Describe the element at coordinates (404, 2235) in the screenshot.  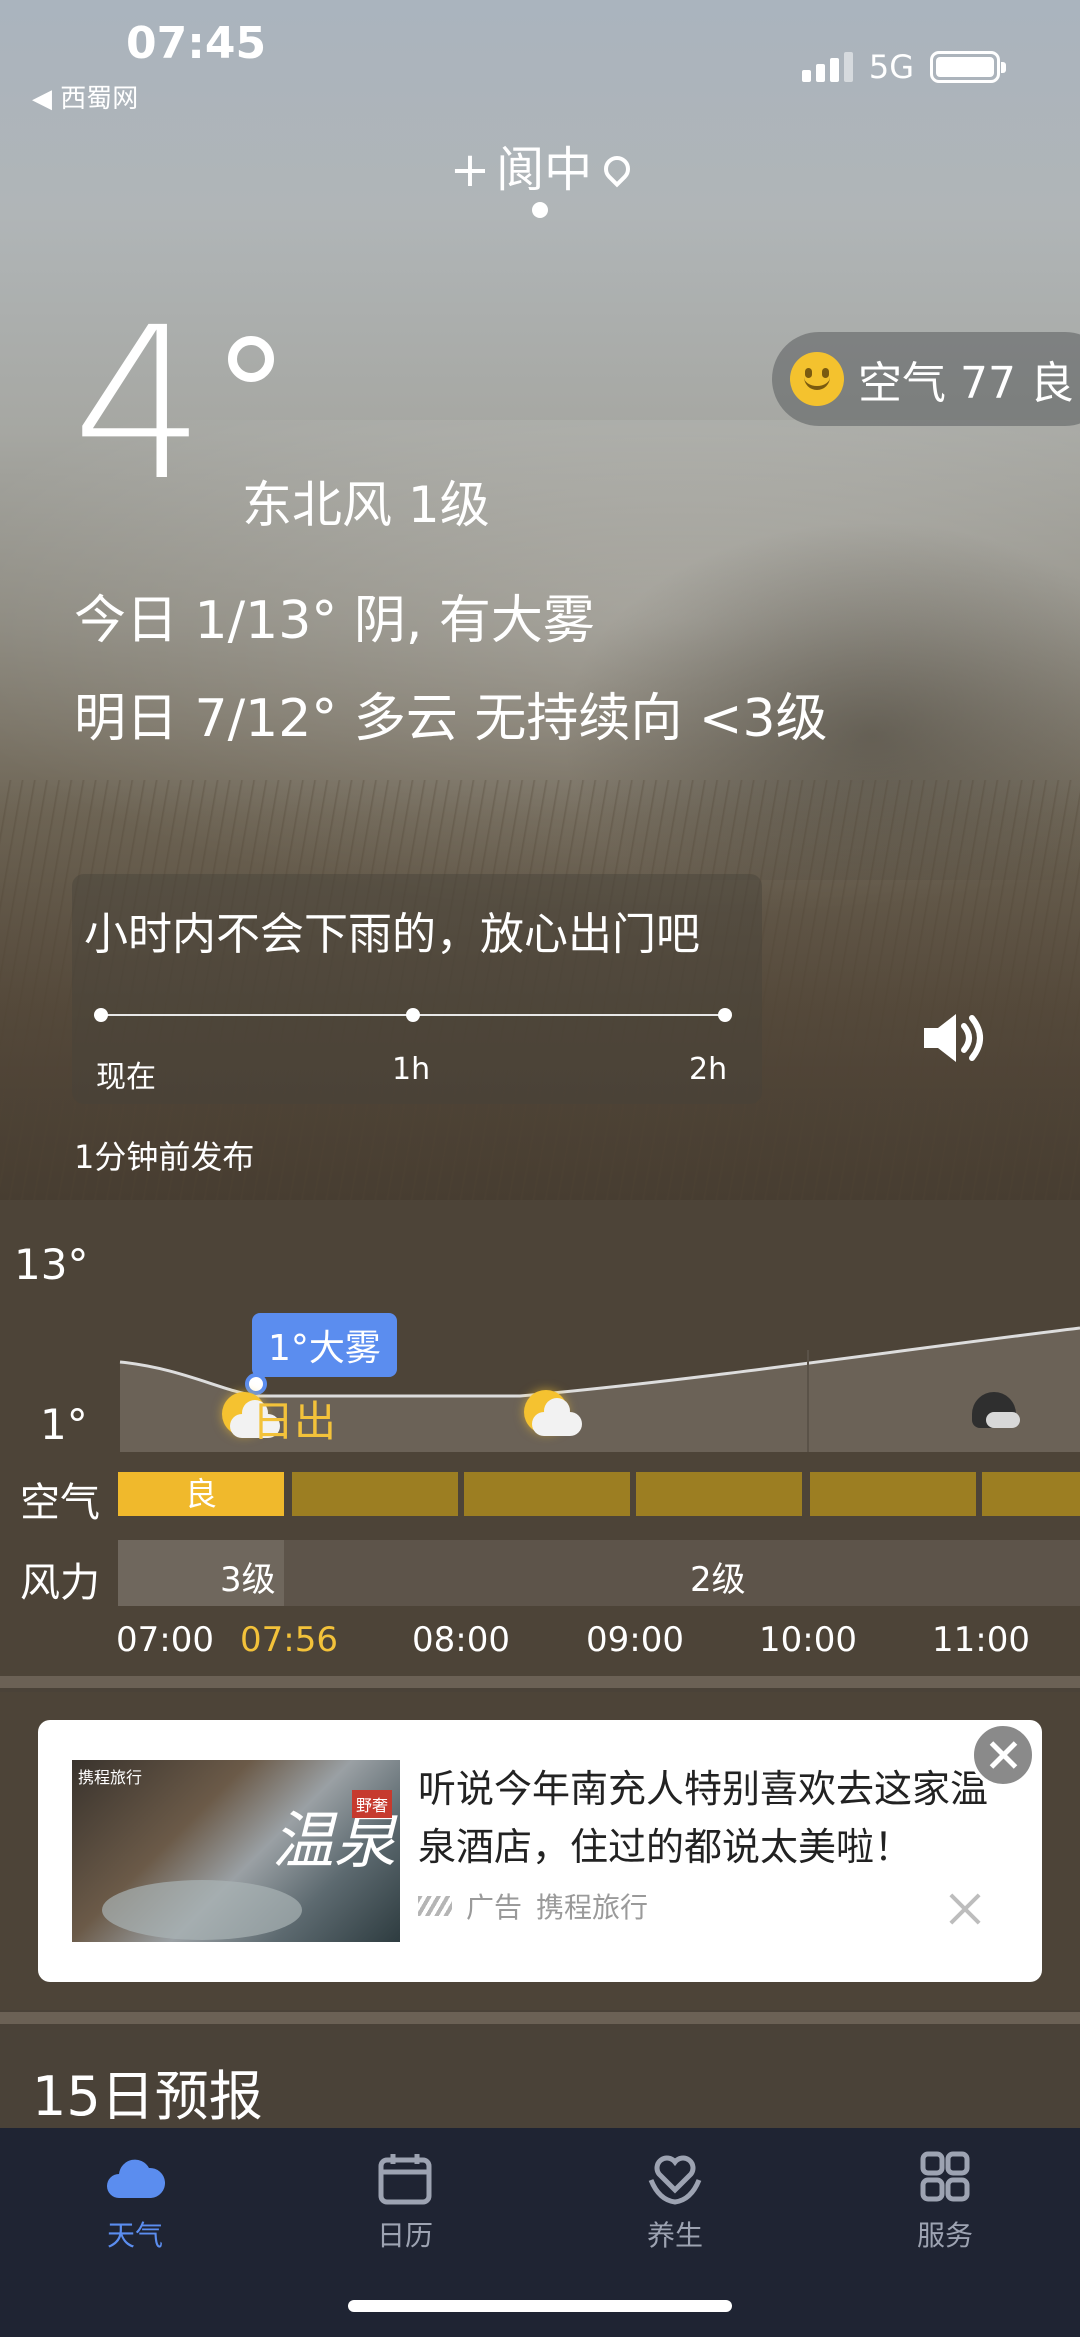
I see `tab-label: 日历` at that location.